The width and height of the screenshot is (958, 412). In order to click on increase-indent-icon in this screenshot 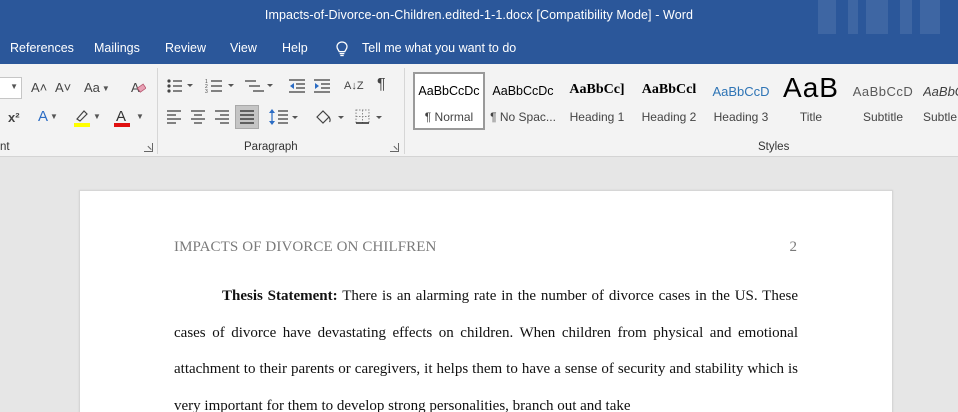, I will do `click(322, 86)`.